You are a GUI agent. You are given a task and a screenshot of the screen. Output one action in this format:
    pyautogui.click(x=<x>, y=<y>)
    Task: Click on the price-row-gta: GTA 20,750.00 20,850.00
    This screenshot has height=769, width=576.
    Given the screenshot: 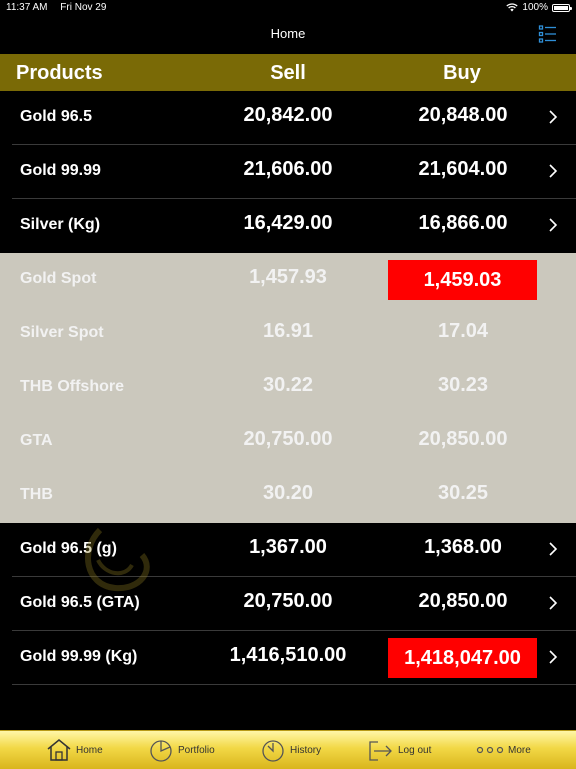 What is the action you would take?
    pyautogui.click(x=288, y=442)
    